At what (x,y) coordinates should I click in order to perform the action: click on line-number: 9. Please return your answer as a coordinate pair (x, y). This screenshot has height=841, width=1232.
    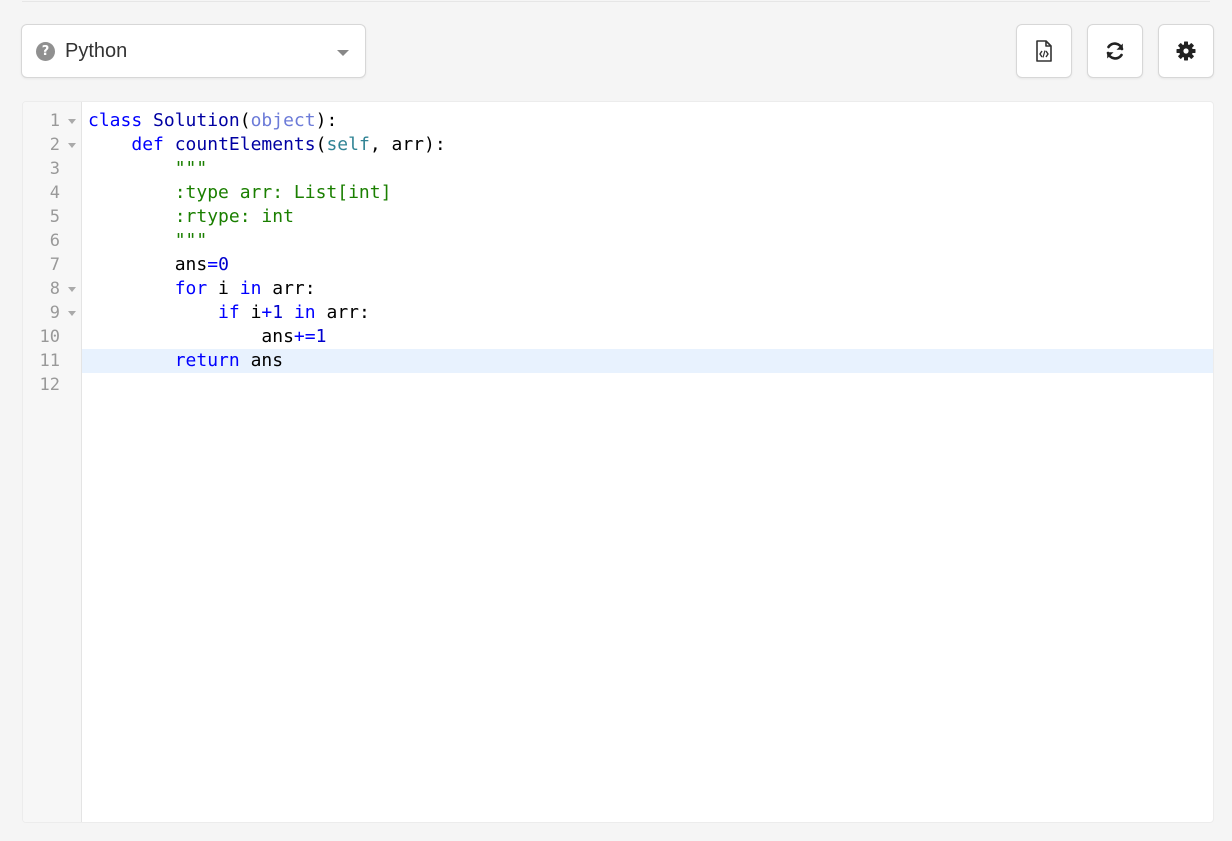
    Looking at the image, I should click on (52, 313).